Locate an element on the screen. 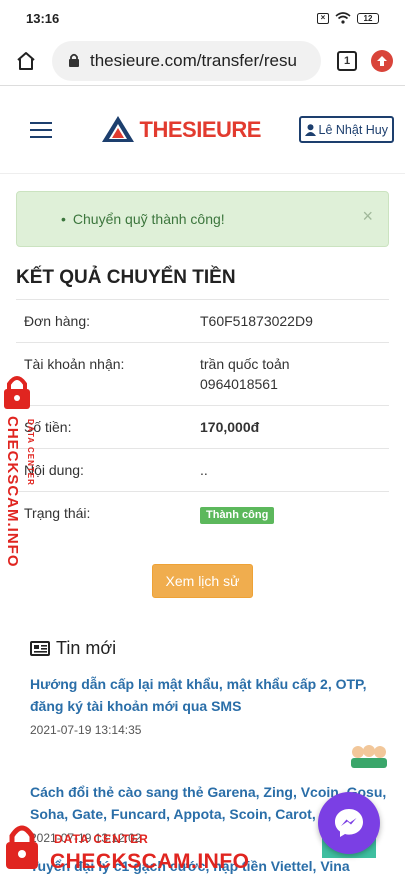 This screenshot has width=405, height=878. history-wrap: Xem lịch sử is located at coordinates (202, 581).